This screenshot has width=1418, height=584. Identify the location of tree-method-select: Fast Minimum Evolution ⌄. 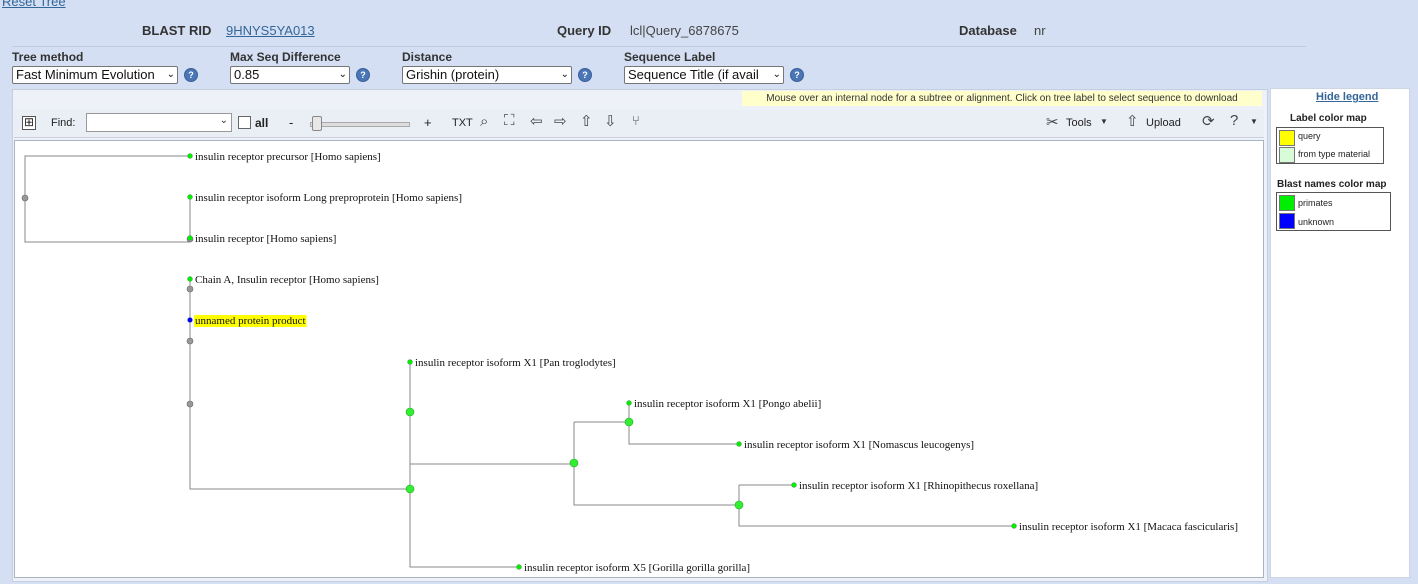
(95, 75).